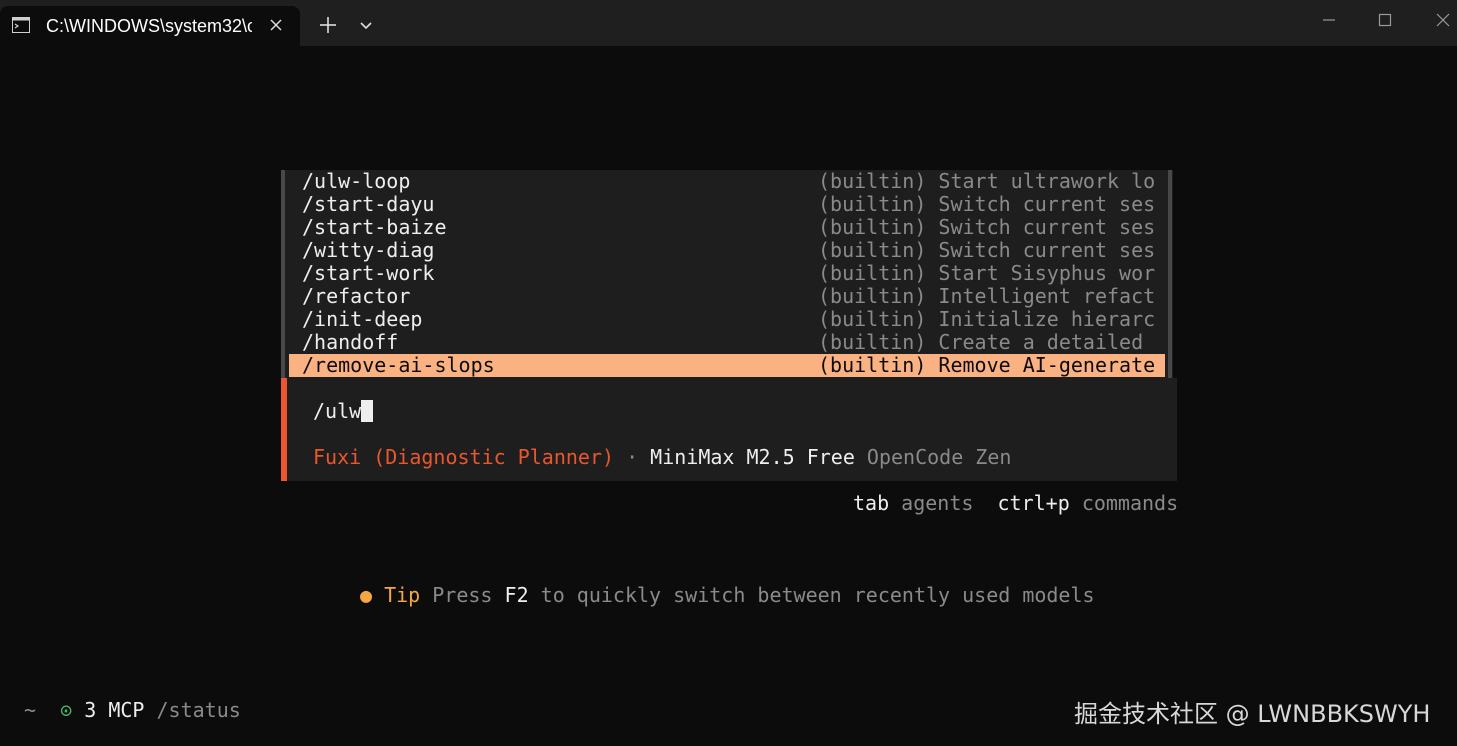  Describe the element at coordinates (284, 429) in the screenshot. I see `prompt-accent-bar` at that location.